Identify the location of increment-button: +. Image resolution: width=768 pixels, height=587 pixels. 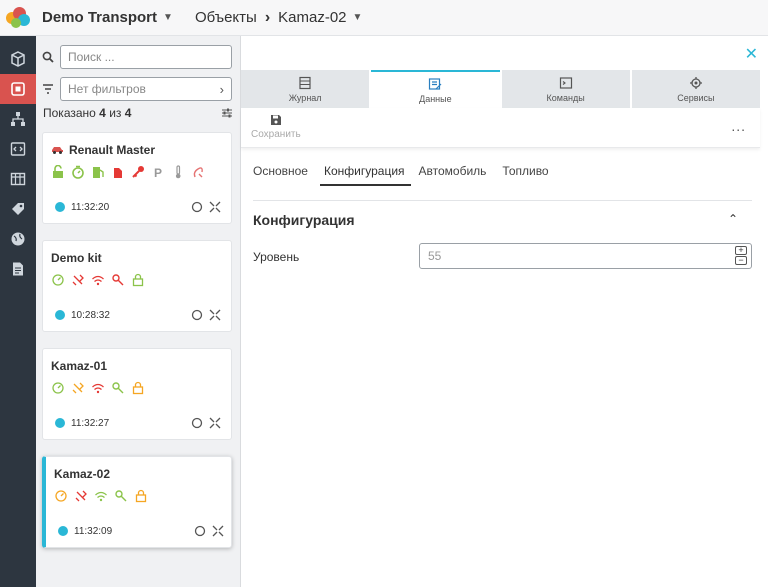
(741, 250).